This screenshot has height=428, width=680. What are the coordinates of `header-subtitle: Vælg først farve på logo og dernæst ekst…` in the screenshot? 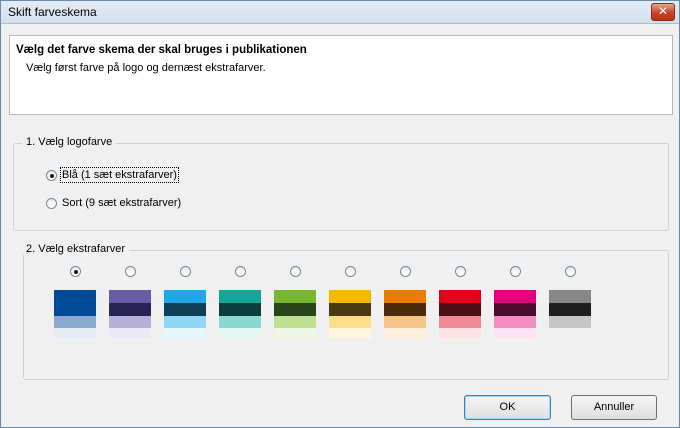 It's located at (146, 68).